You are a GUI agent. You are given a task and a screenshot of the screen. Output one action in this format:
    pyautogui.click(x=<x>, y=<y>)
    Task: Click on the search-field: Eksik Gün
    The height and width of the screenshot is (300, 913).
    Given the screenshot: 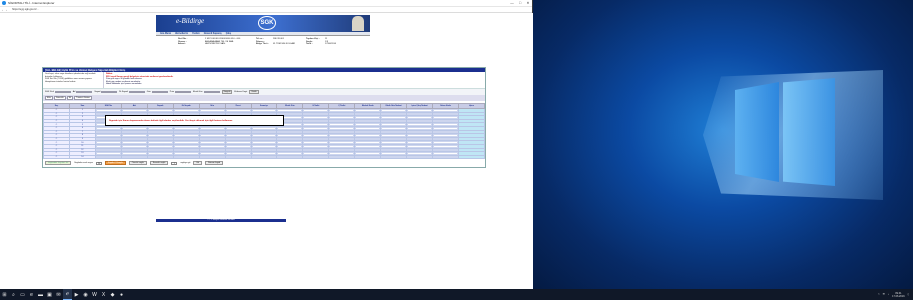 What is the action you would take?
    pyautogui.click(x=206, y=92)
    